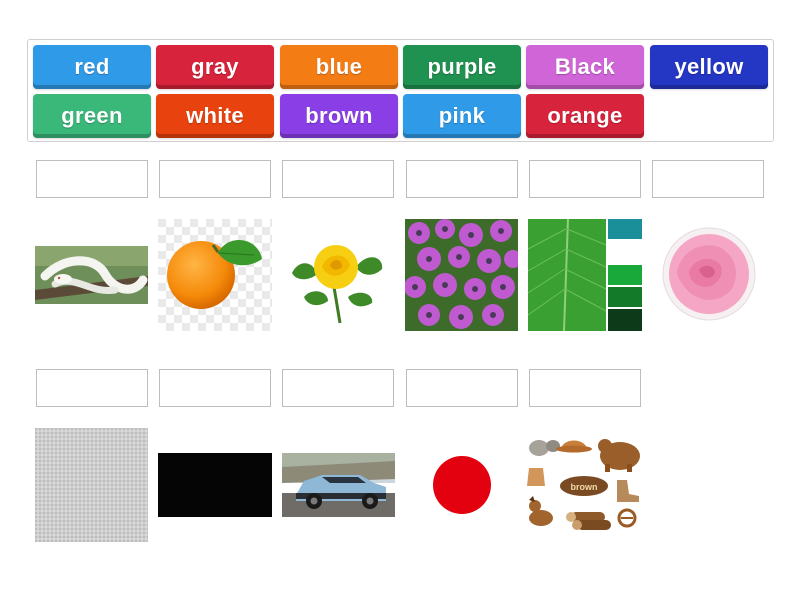  I want to click on word-tile-orange: orange, so click(585, 116).